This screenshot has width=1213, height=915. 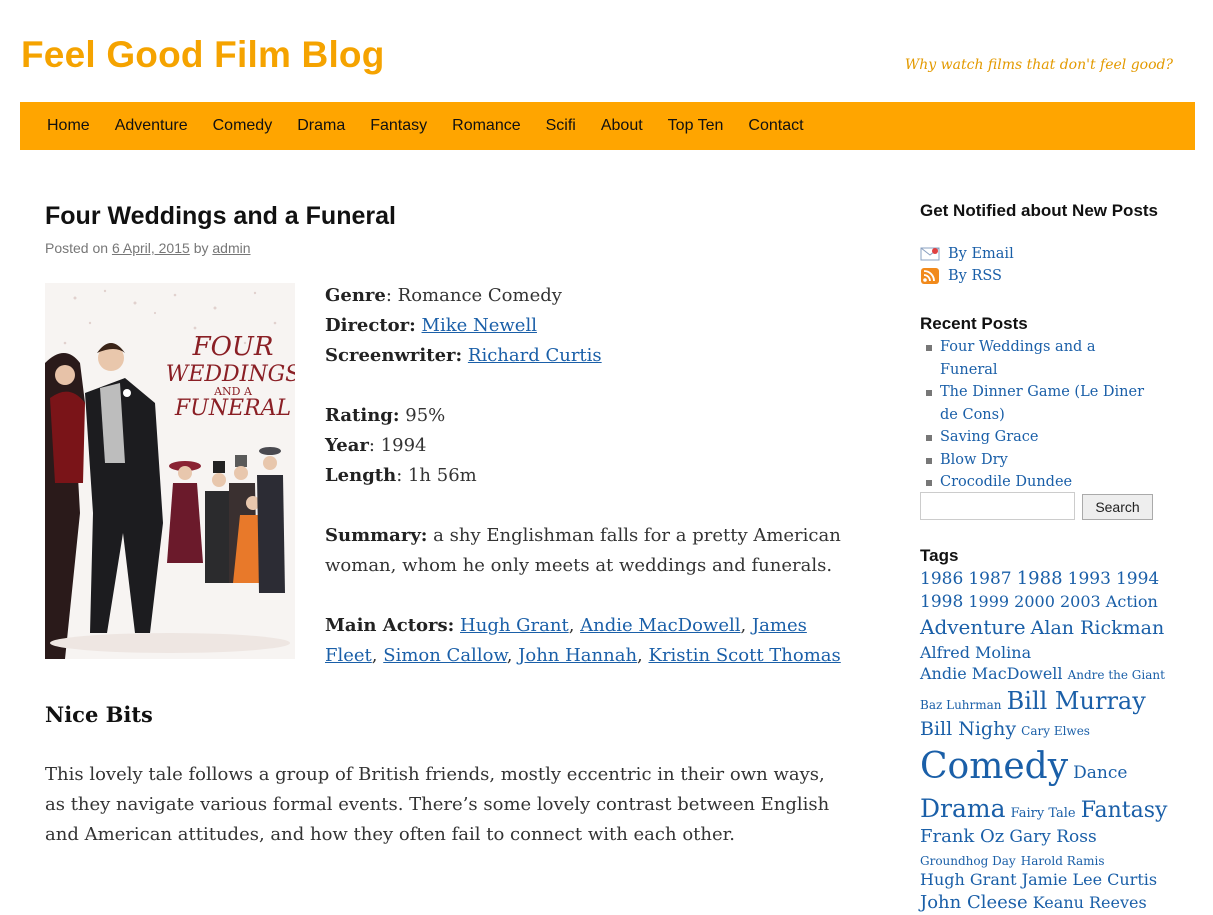 What do you see at coordinates (968, 879) in the screenshot?
I see `tag-link: Hugh Grant` at bounding box center [968, 879].